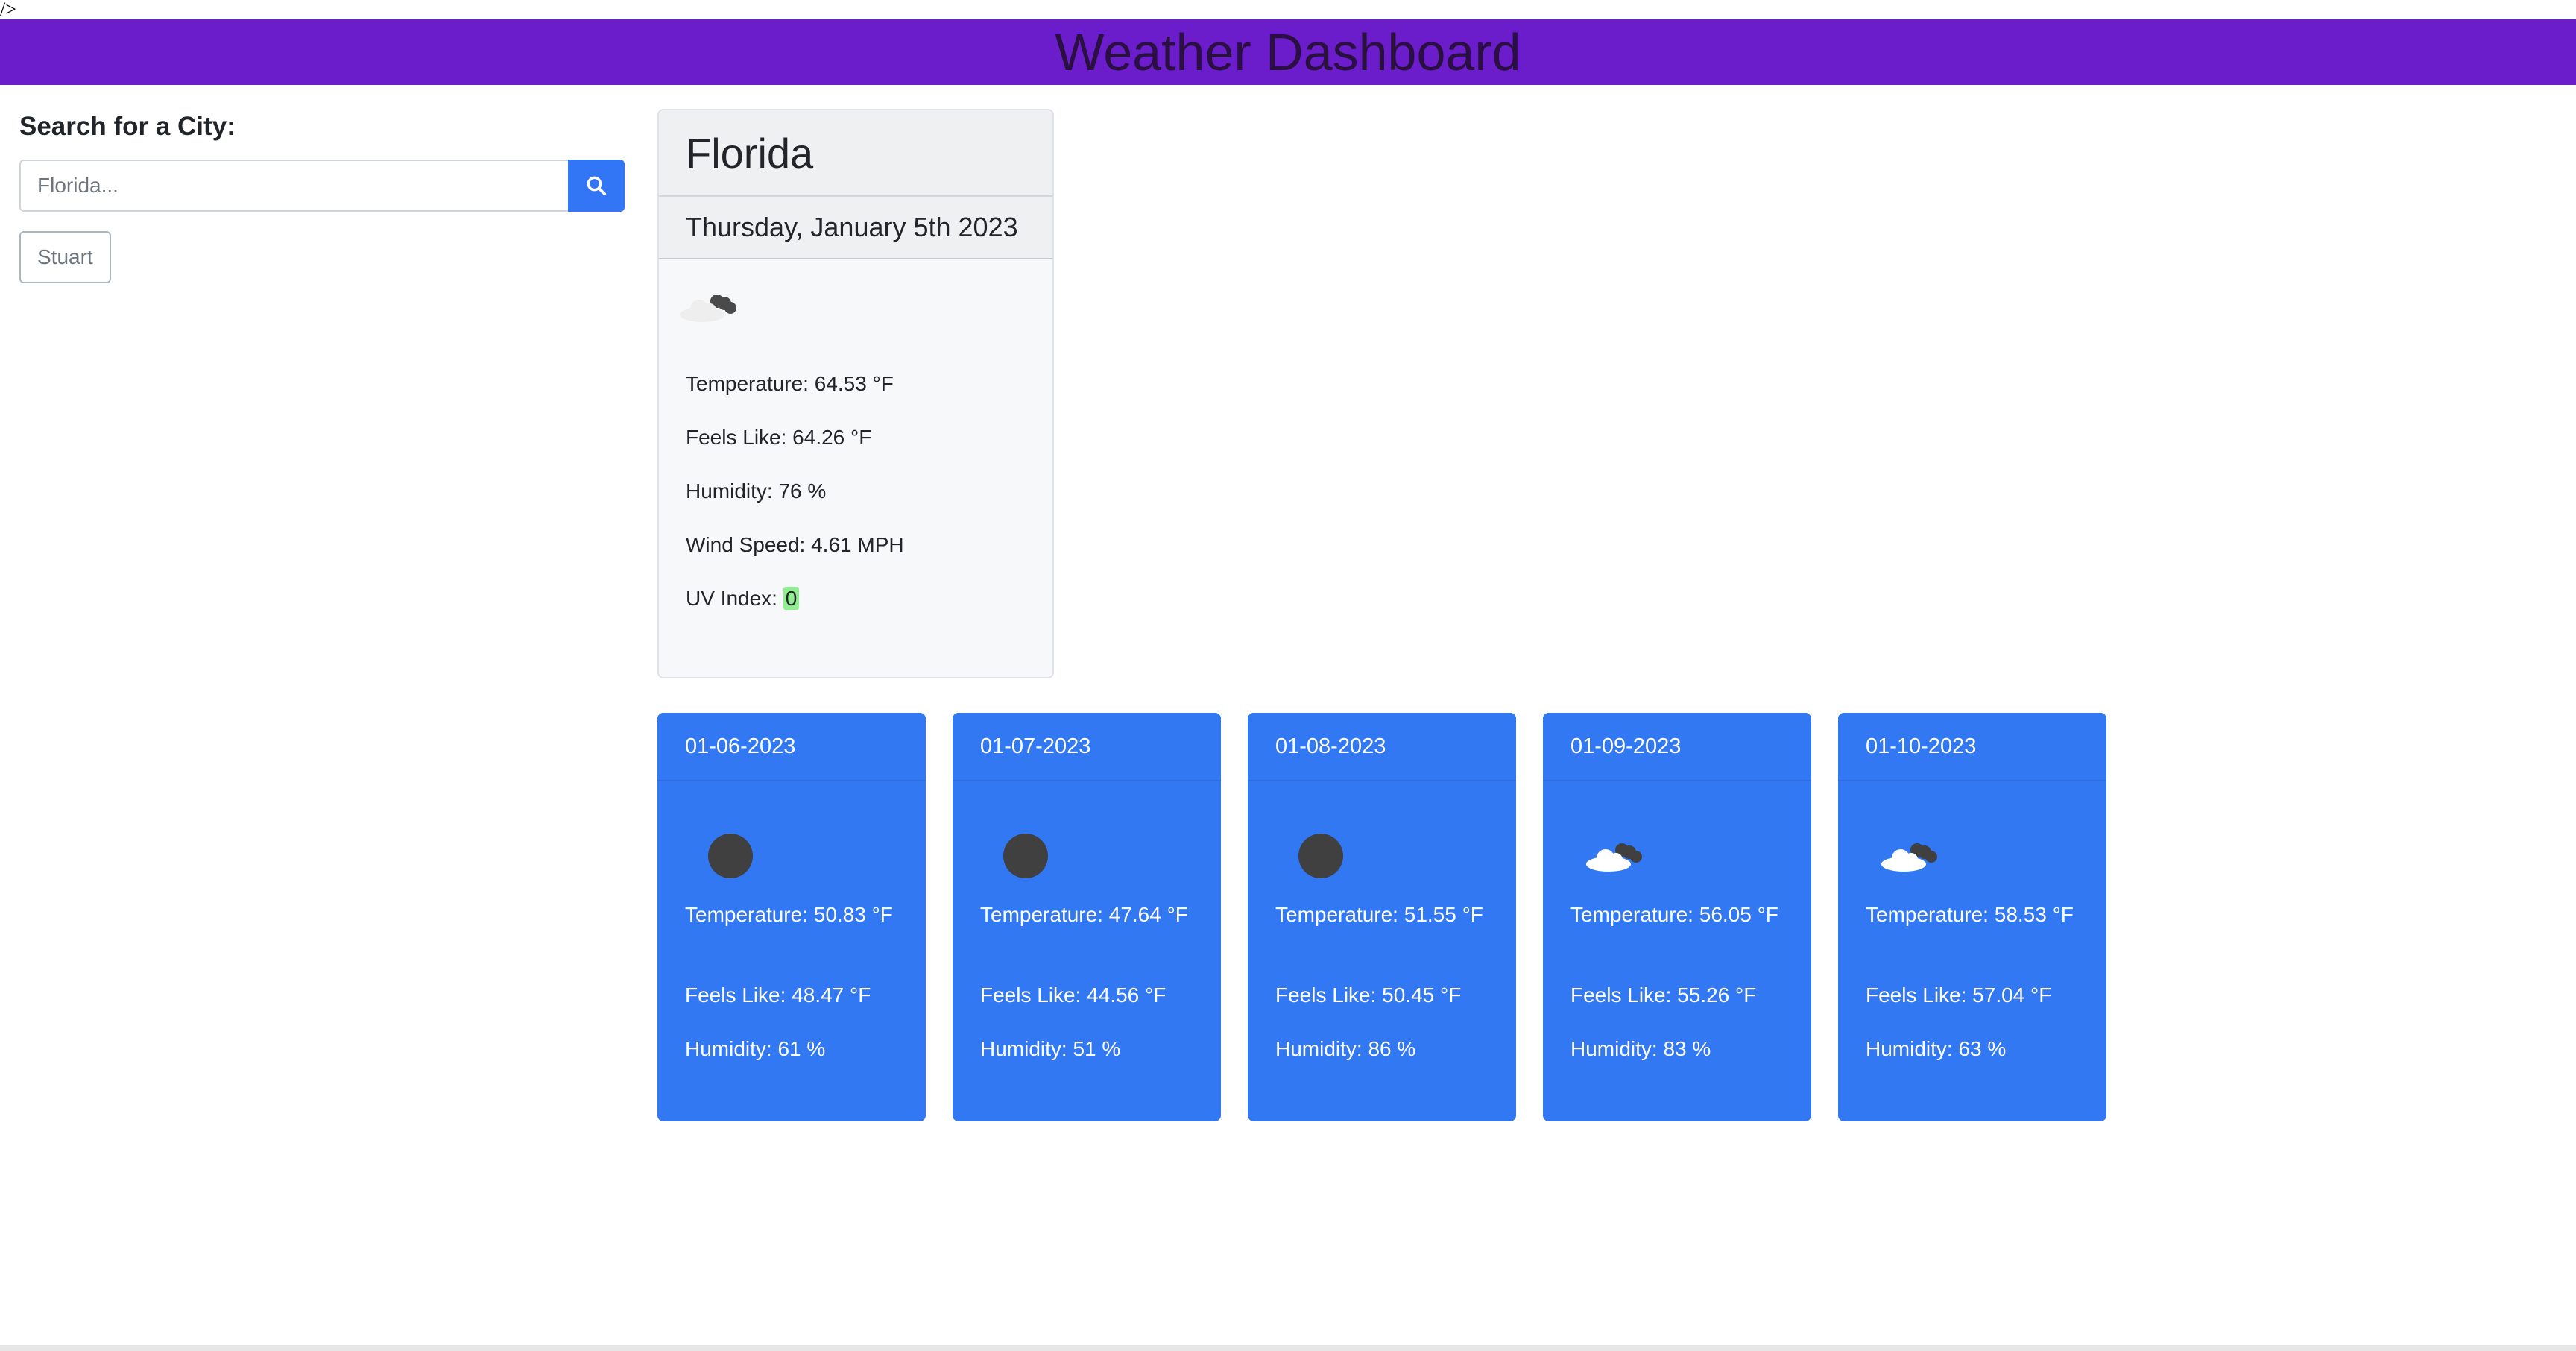  Describe the element at coordinates (1663, 995) in the screenshot. I see `forecast-feels-like: Feels Like: 55.26 °F` at that location.